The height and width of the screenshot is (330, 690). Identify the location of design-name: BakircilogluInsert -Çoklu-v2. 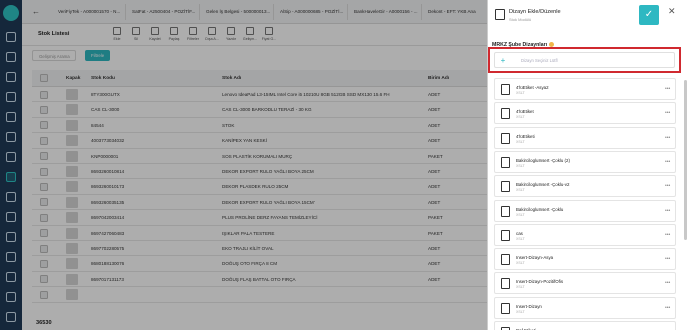
(543, 185).